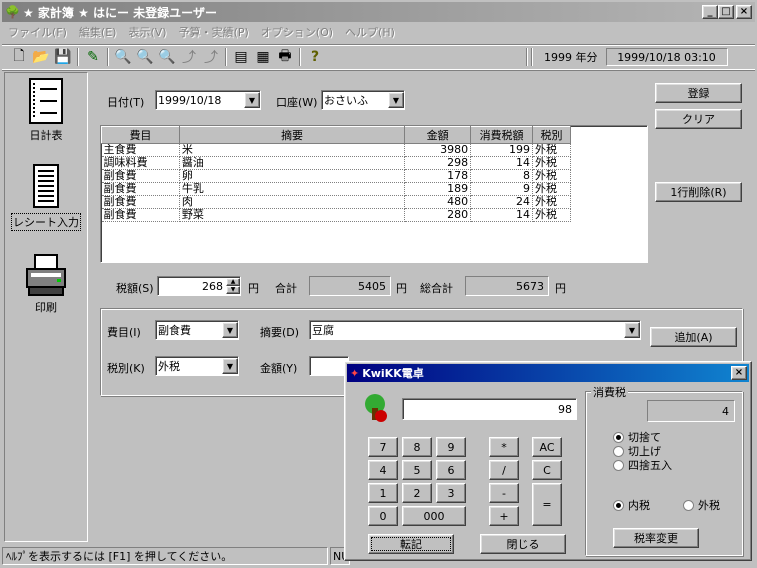  What do you see at coordinates (451, 470) in the screenshot?
I see `key-6: 6` at bounding box center [451, 470].